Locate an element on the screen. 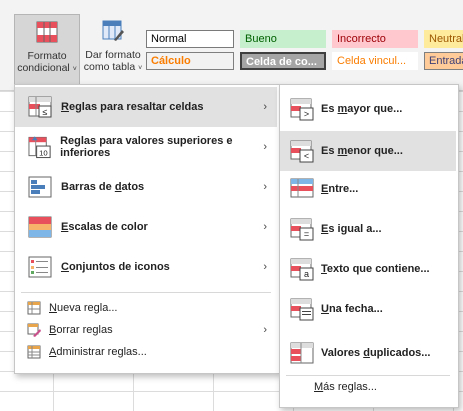 Image resolution: width=463 pixels, height=411 pixels. menu-item-clear-rules: Borrar reglas › is located at coordinates (146, 330).